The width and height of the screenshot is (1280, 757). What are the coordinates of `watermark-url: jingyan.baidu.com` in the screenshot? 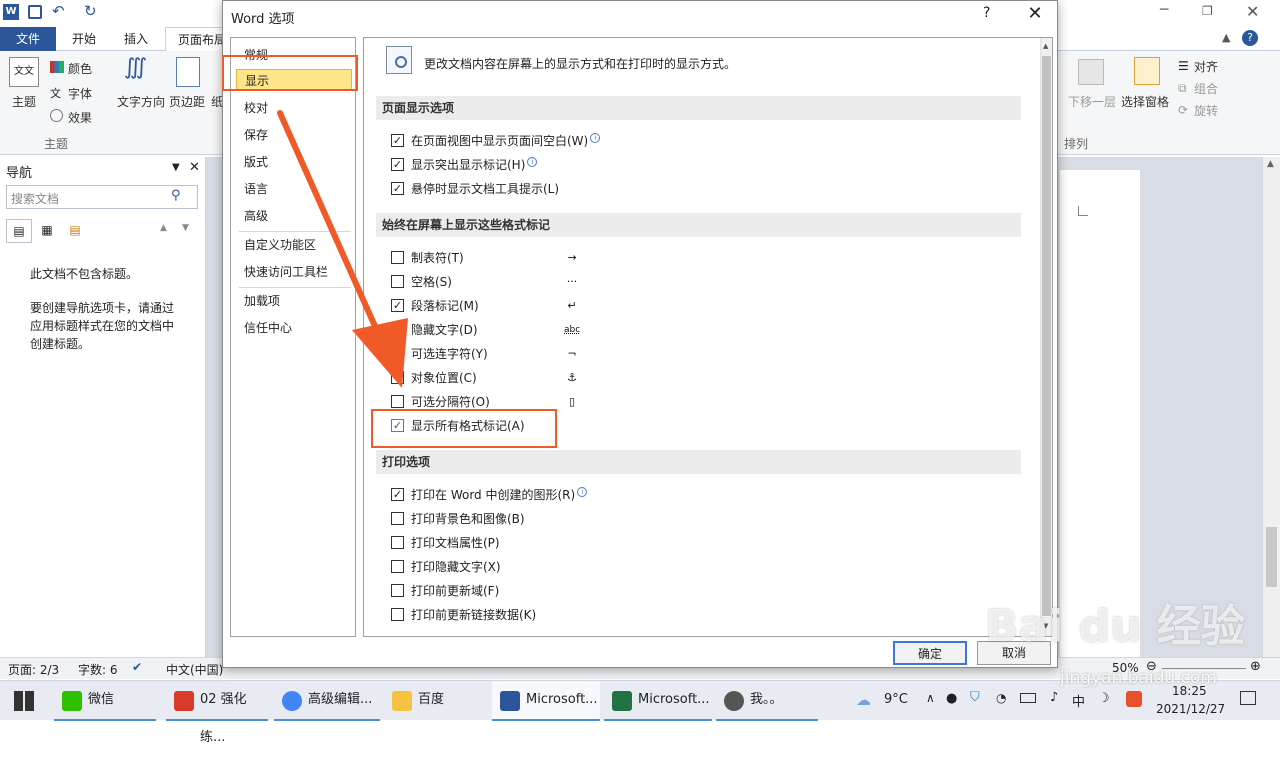 It's located at (1138, 678).